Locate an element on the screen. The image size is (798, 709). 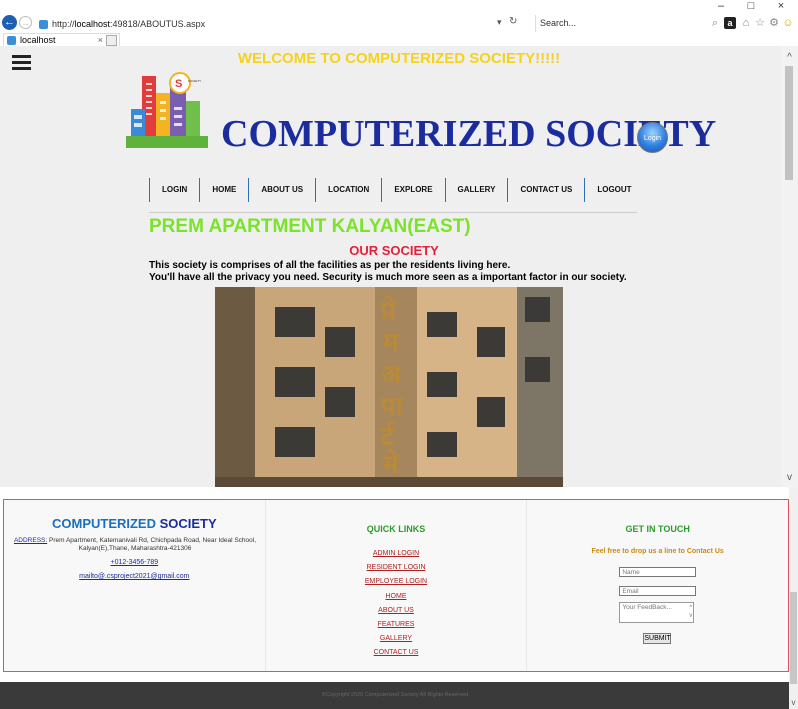
get-in-touch-title: GET IN TOUCH is located at coordinates (657, 529).